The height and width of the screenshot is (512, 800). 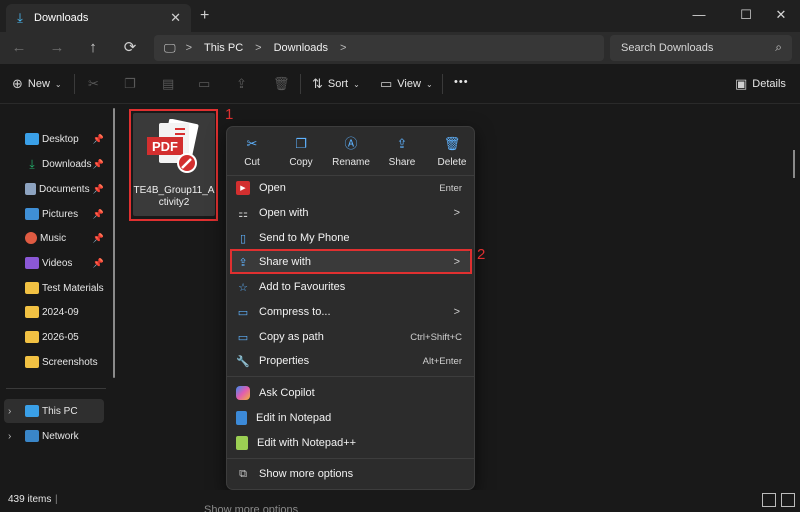 What do you see at coordinates (379, 48) in the screenshot?
I see `address-bar: 🖵 > This PC > Downloads >` at bounding box center [379, 48].